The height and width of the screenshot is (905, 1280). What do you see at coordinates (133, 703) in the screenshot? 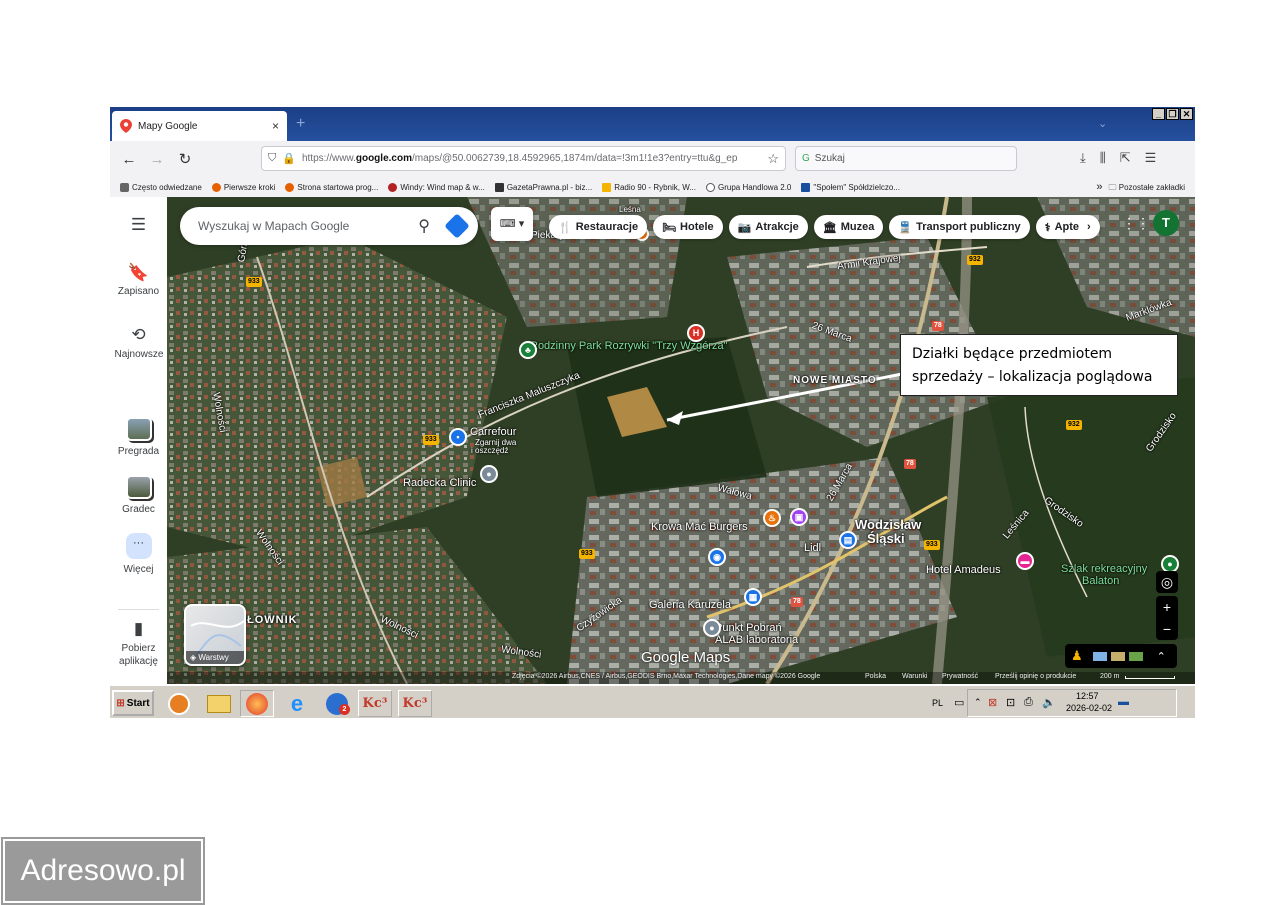
I see `start-button: ⊞ Start` at bounding box center [133, 703].